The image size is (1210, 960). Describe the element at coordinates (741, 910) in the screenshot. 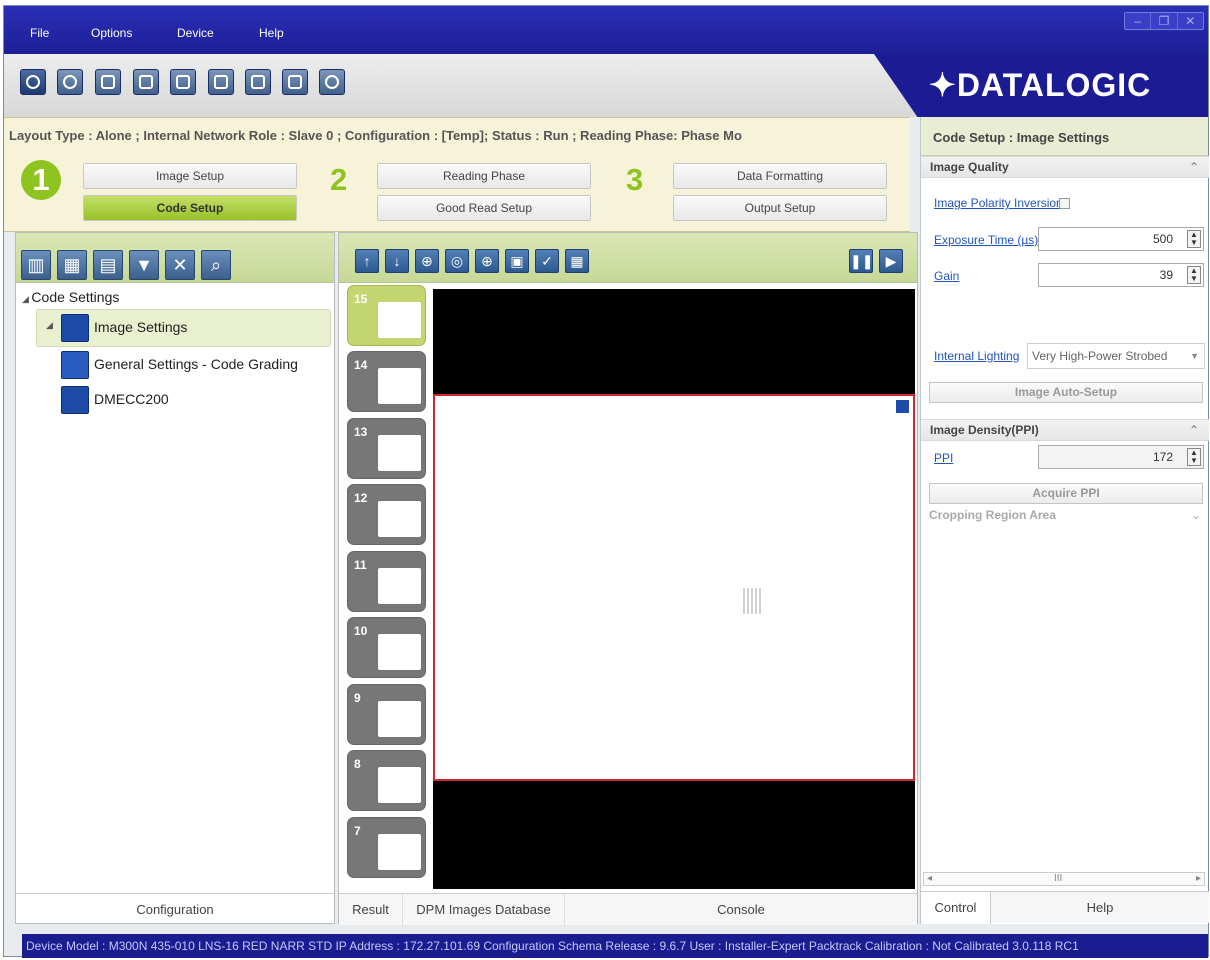

I see `tab-console: Console` at that location.